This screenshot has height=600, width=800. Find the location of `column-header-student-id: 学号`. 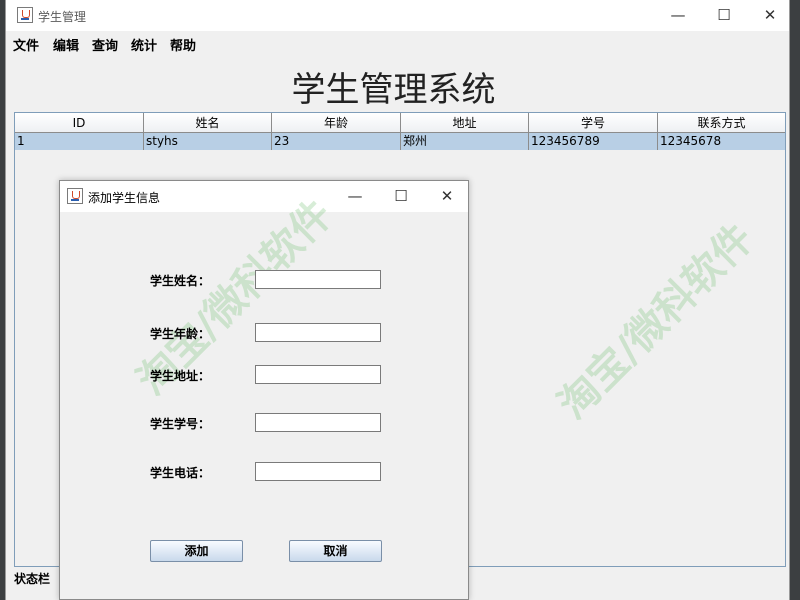

column-header-student-id: 学号 is located at coordinates (593, 123).